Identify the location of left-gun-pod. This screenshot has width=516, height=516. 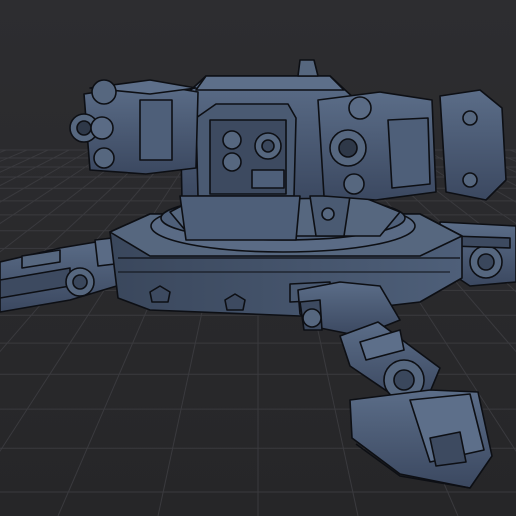
(134, 127).